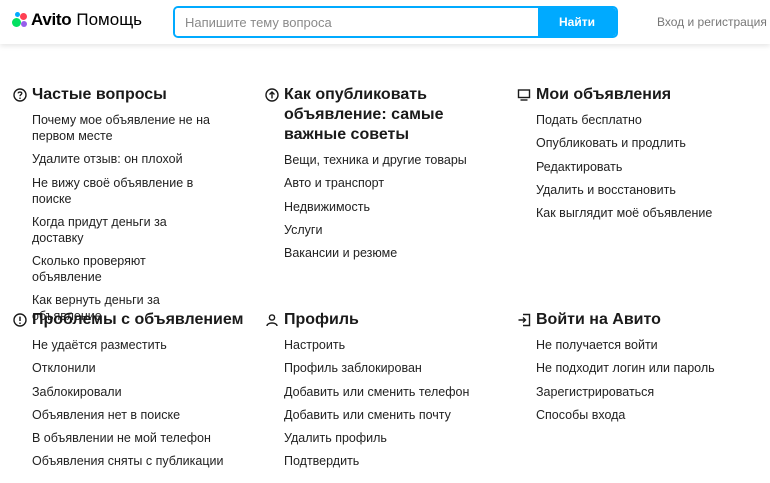 Image resolution: width=770 pixels, height=483 pixels. What do you see at coordinates (377, 207) in the screenshot?
I see `help-link: Недвижимость` at bounding box center [377, 207].